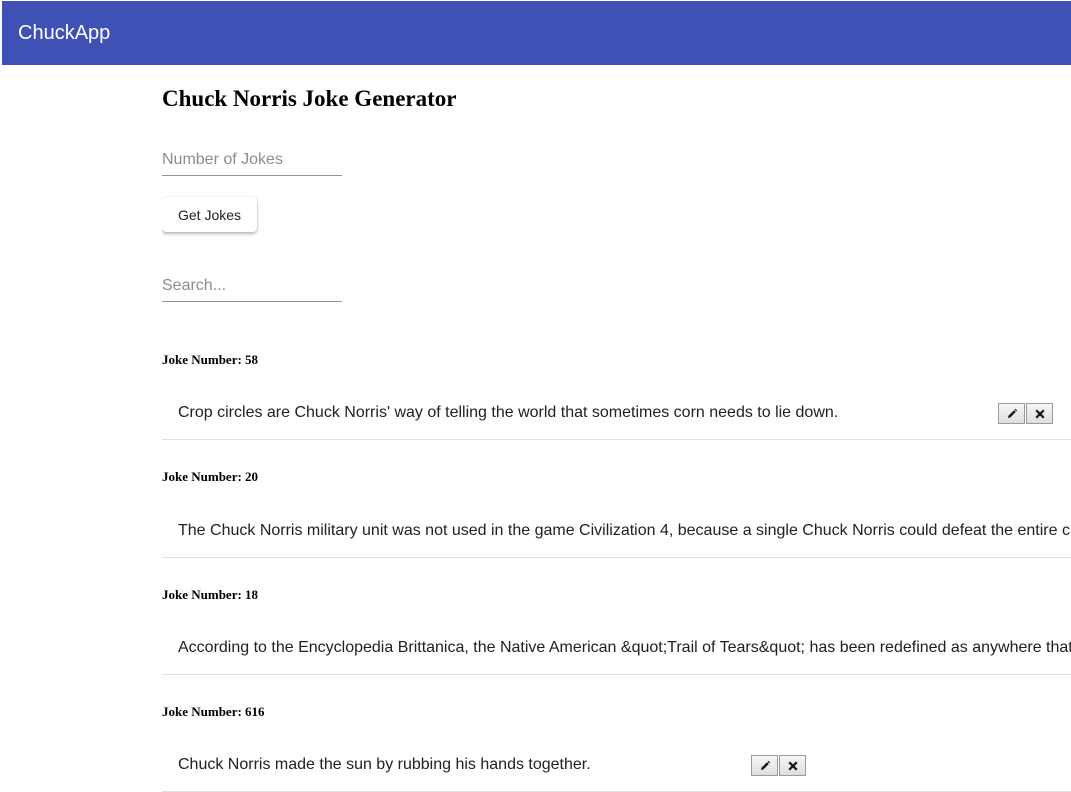  Describe the element at coordinates (213, 711) in the screenshot. I see `joke-heading: Joke Number: 616` at that location.